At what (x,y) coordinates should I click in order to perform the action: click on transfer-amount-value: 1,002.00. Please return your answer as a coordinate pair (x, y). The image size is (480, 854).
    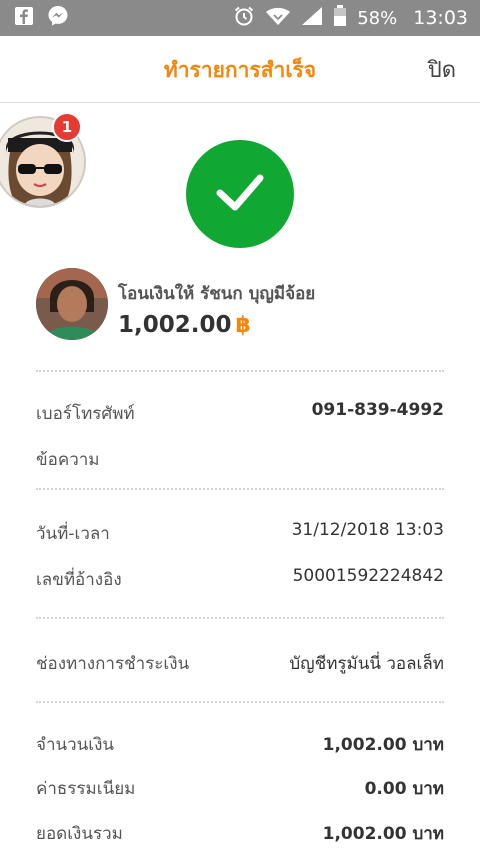
    Looking at the image, I should click on (175, 325).